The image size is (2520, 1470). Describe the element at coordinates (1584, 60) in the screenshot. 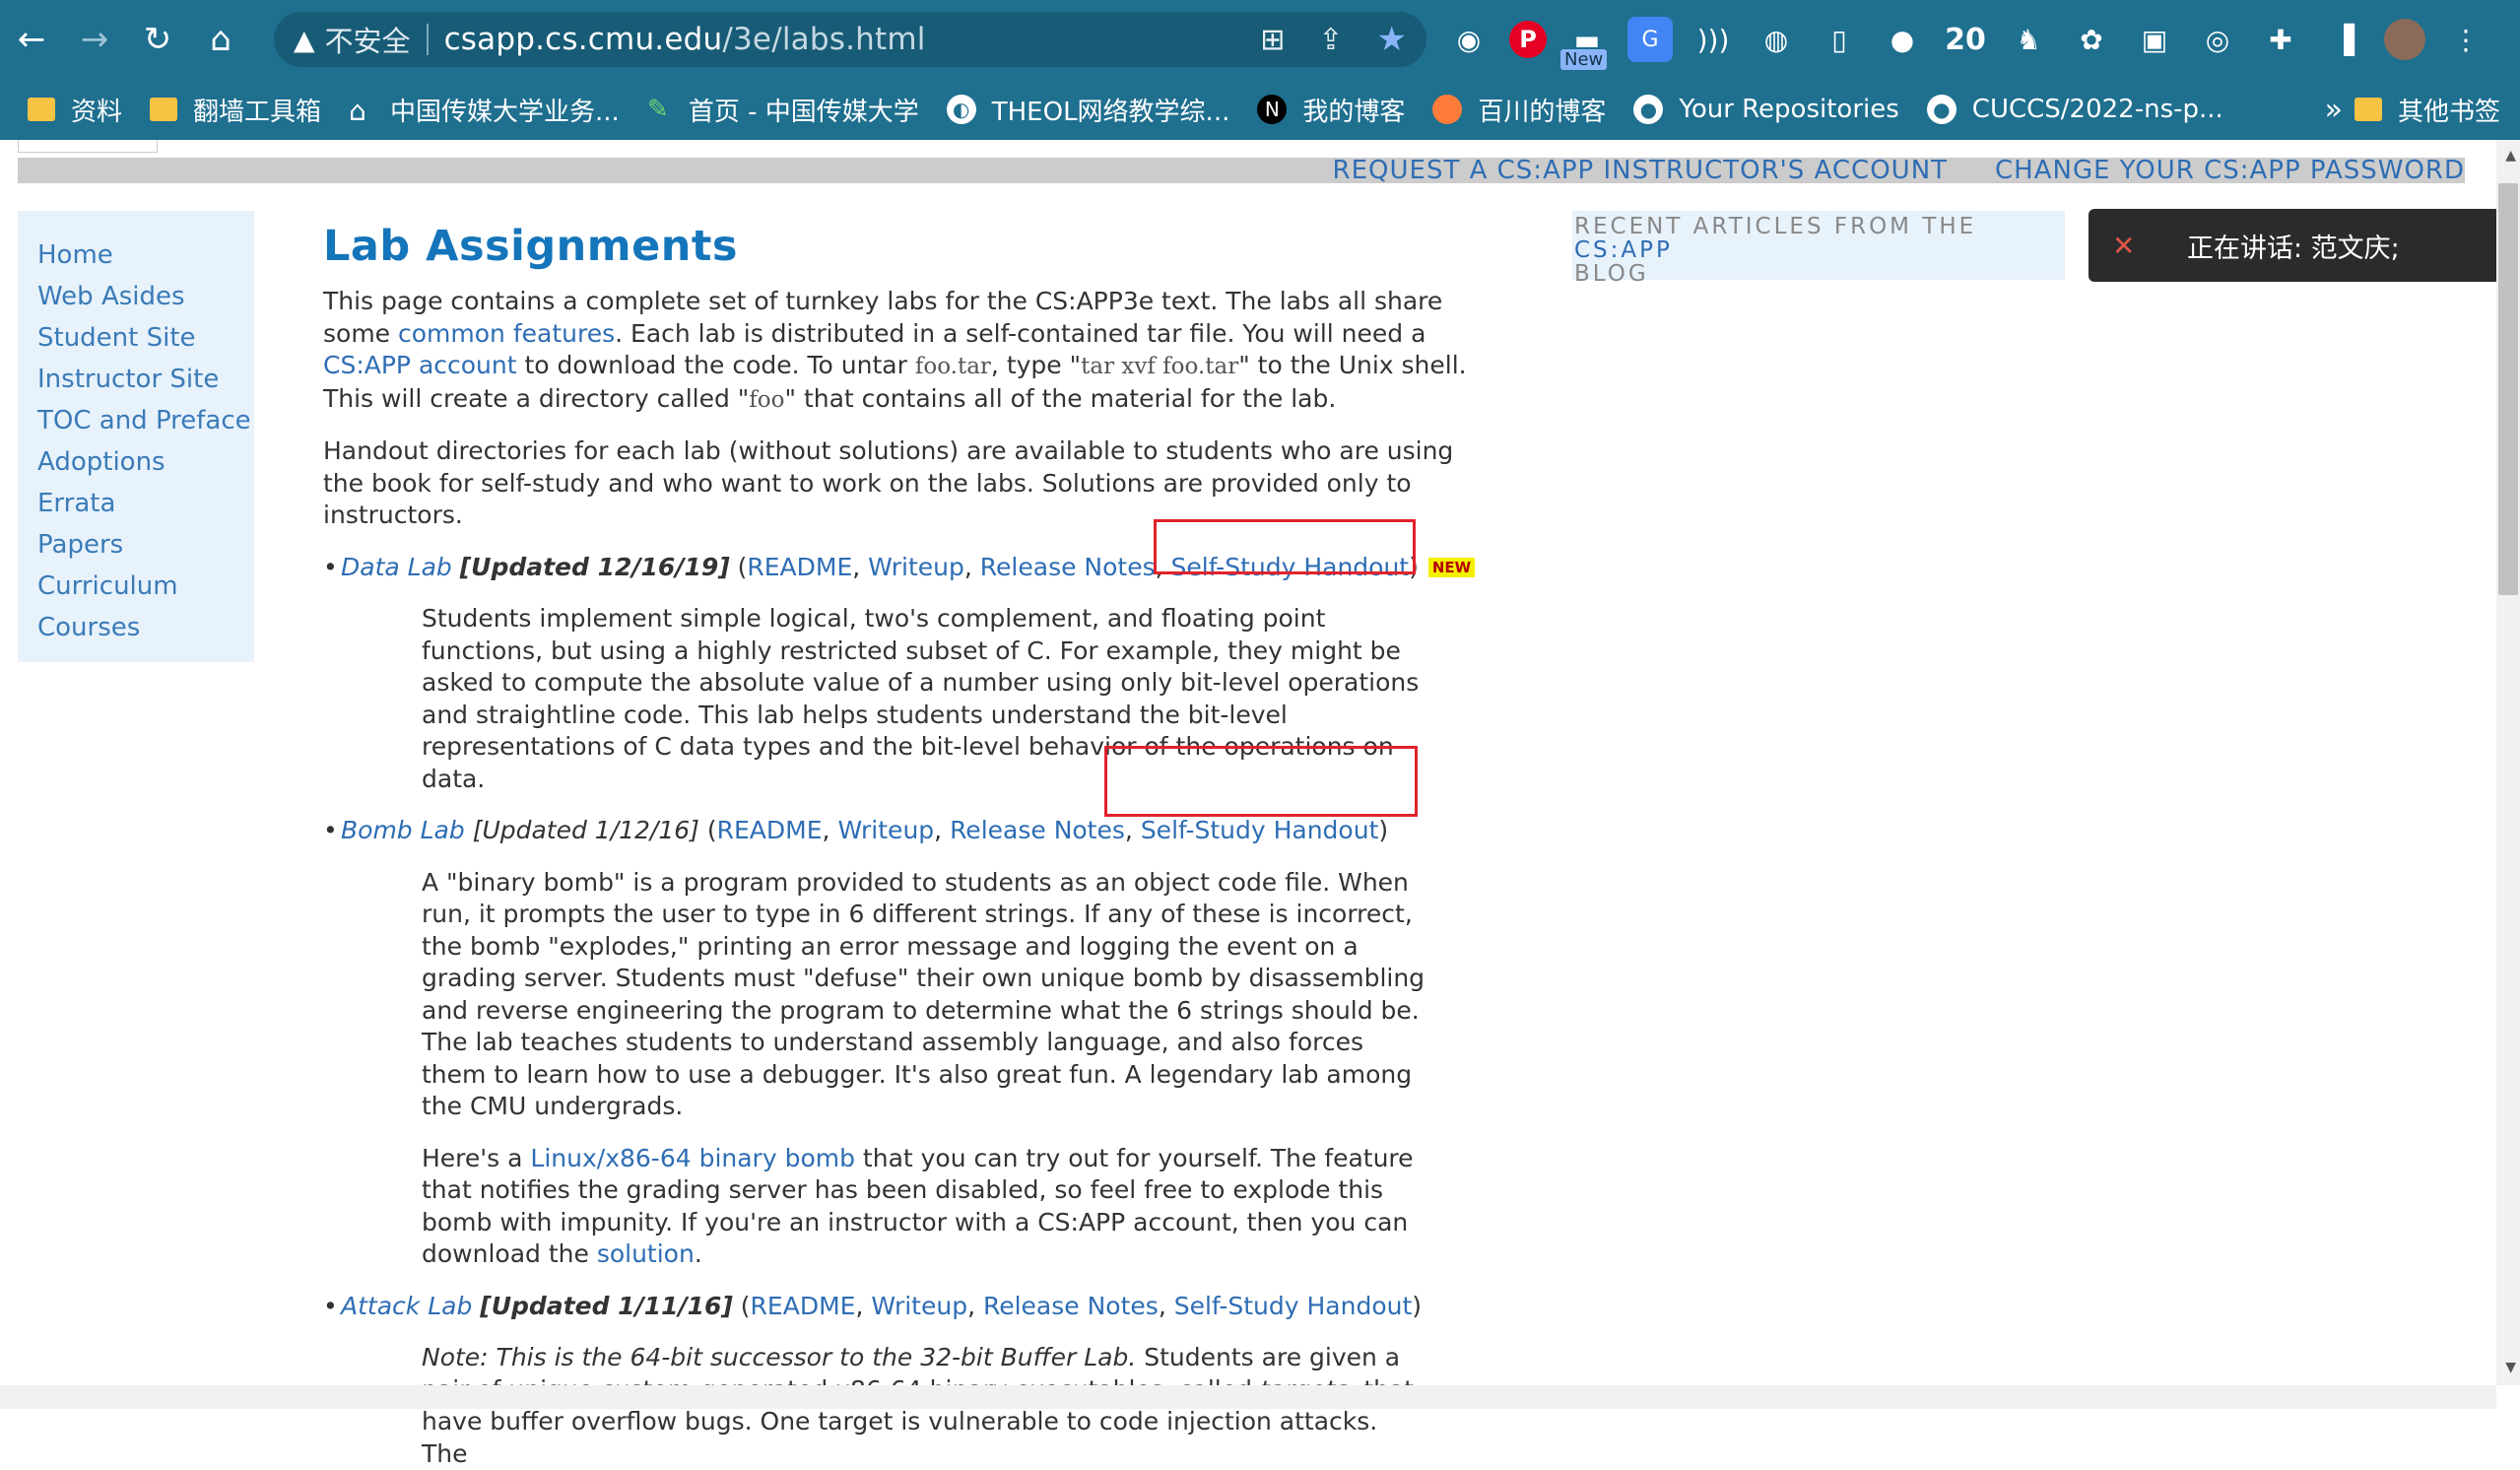

I see `new-badge: New` at that location.